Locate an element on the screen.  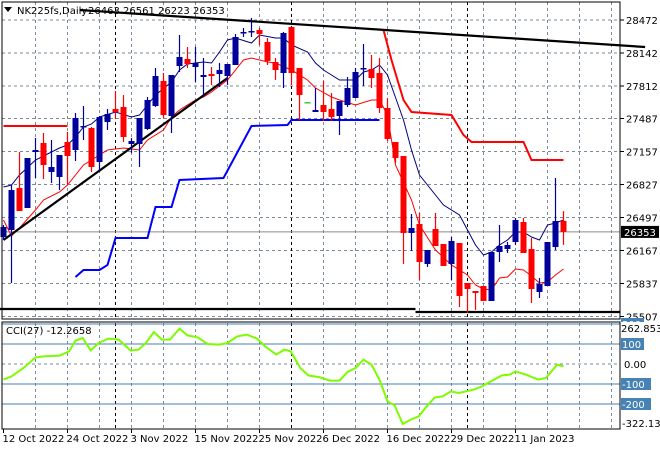
date-label: 15 Nov 2022 is located at coordinates (227, 439).